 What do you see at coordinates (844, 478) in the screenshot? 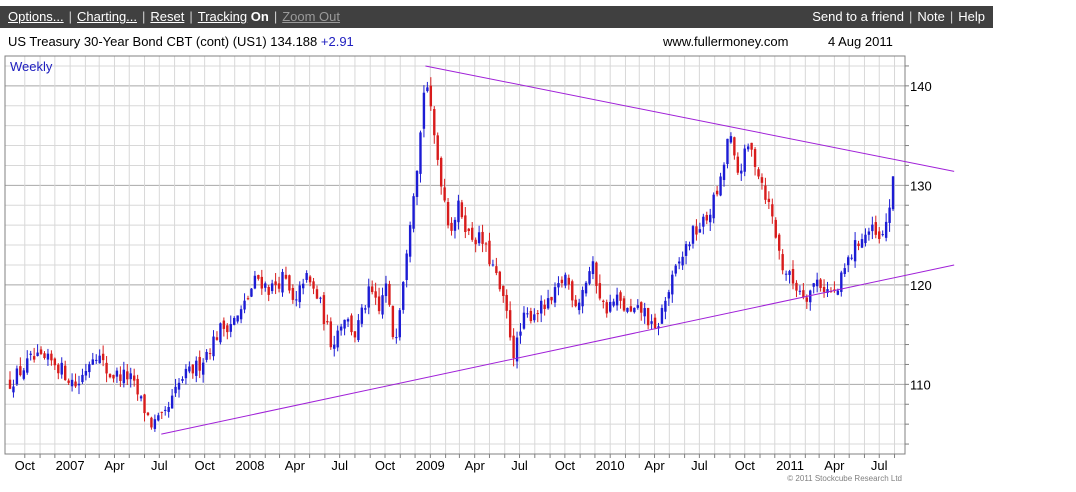
I see `copyright: © 2011 Stockcube Research Ltd` at bounding box center [844, 478].